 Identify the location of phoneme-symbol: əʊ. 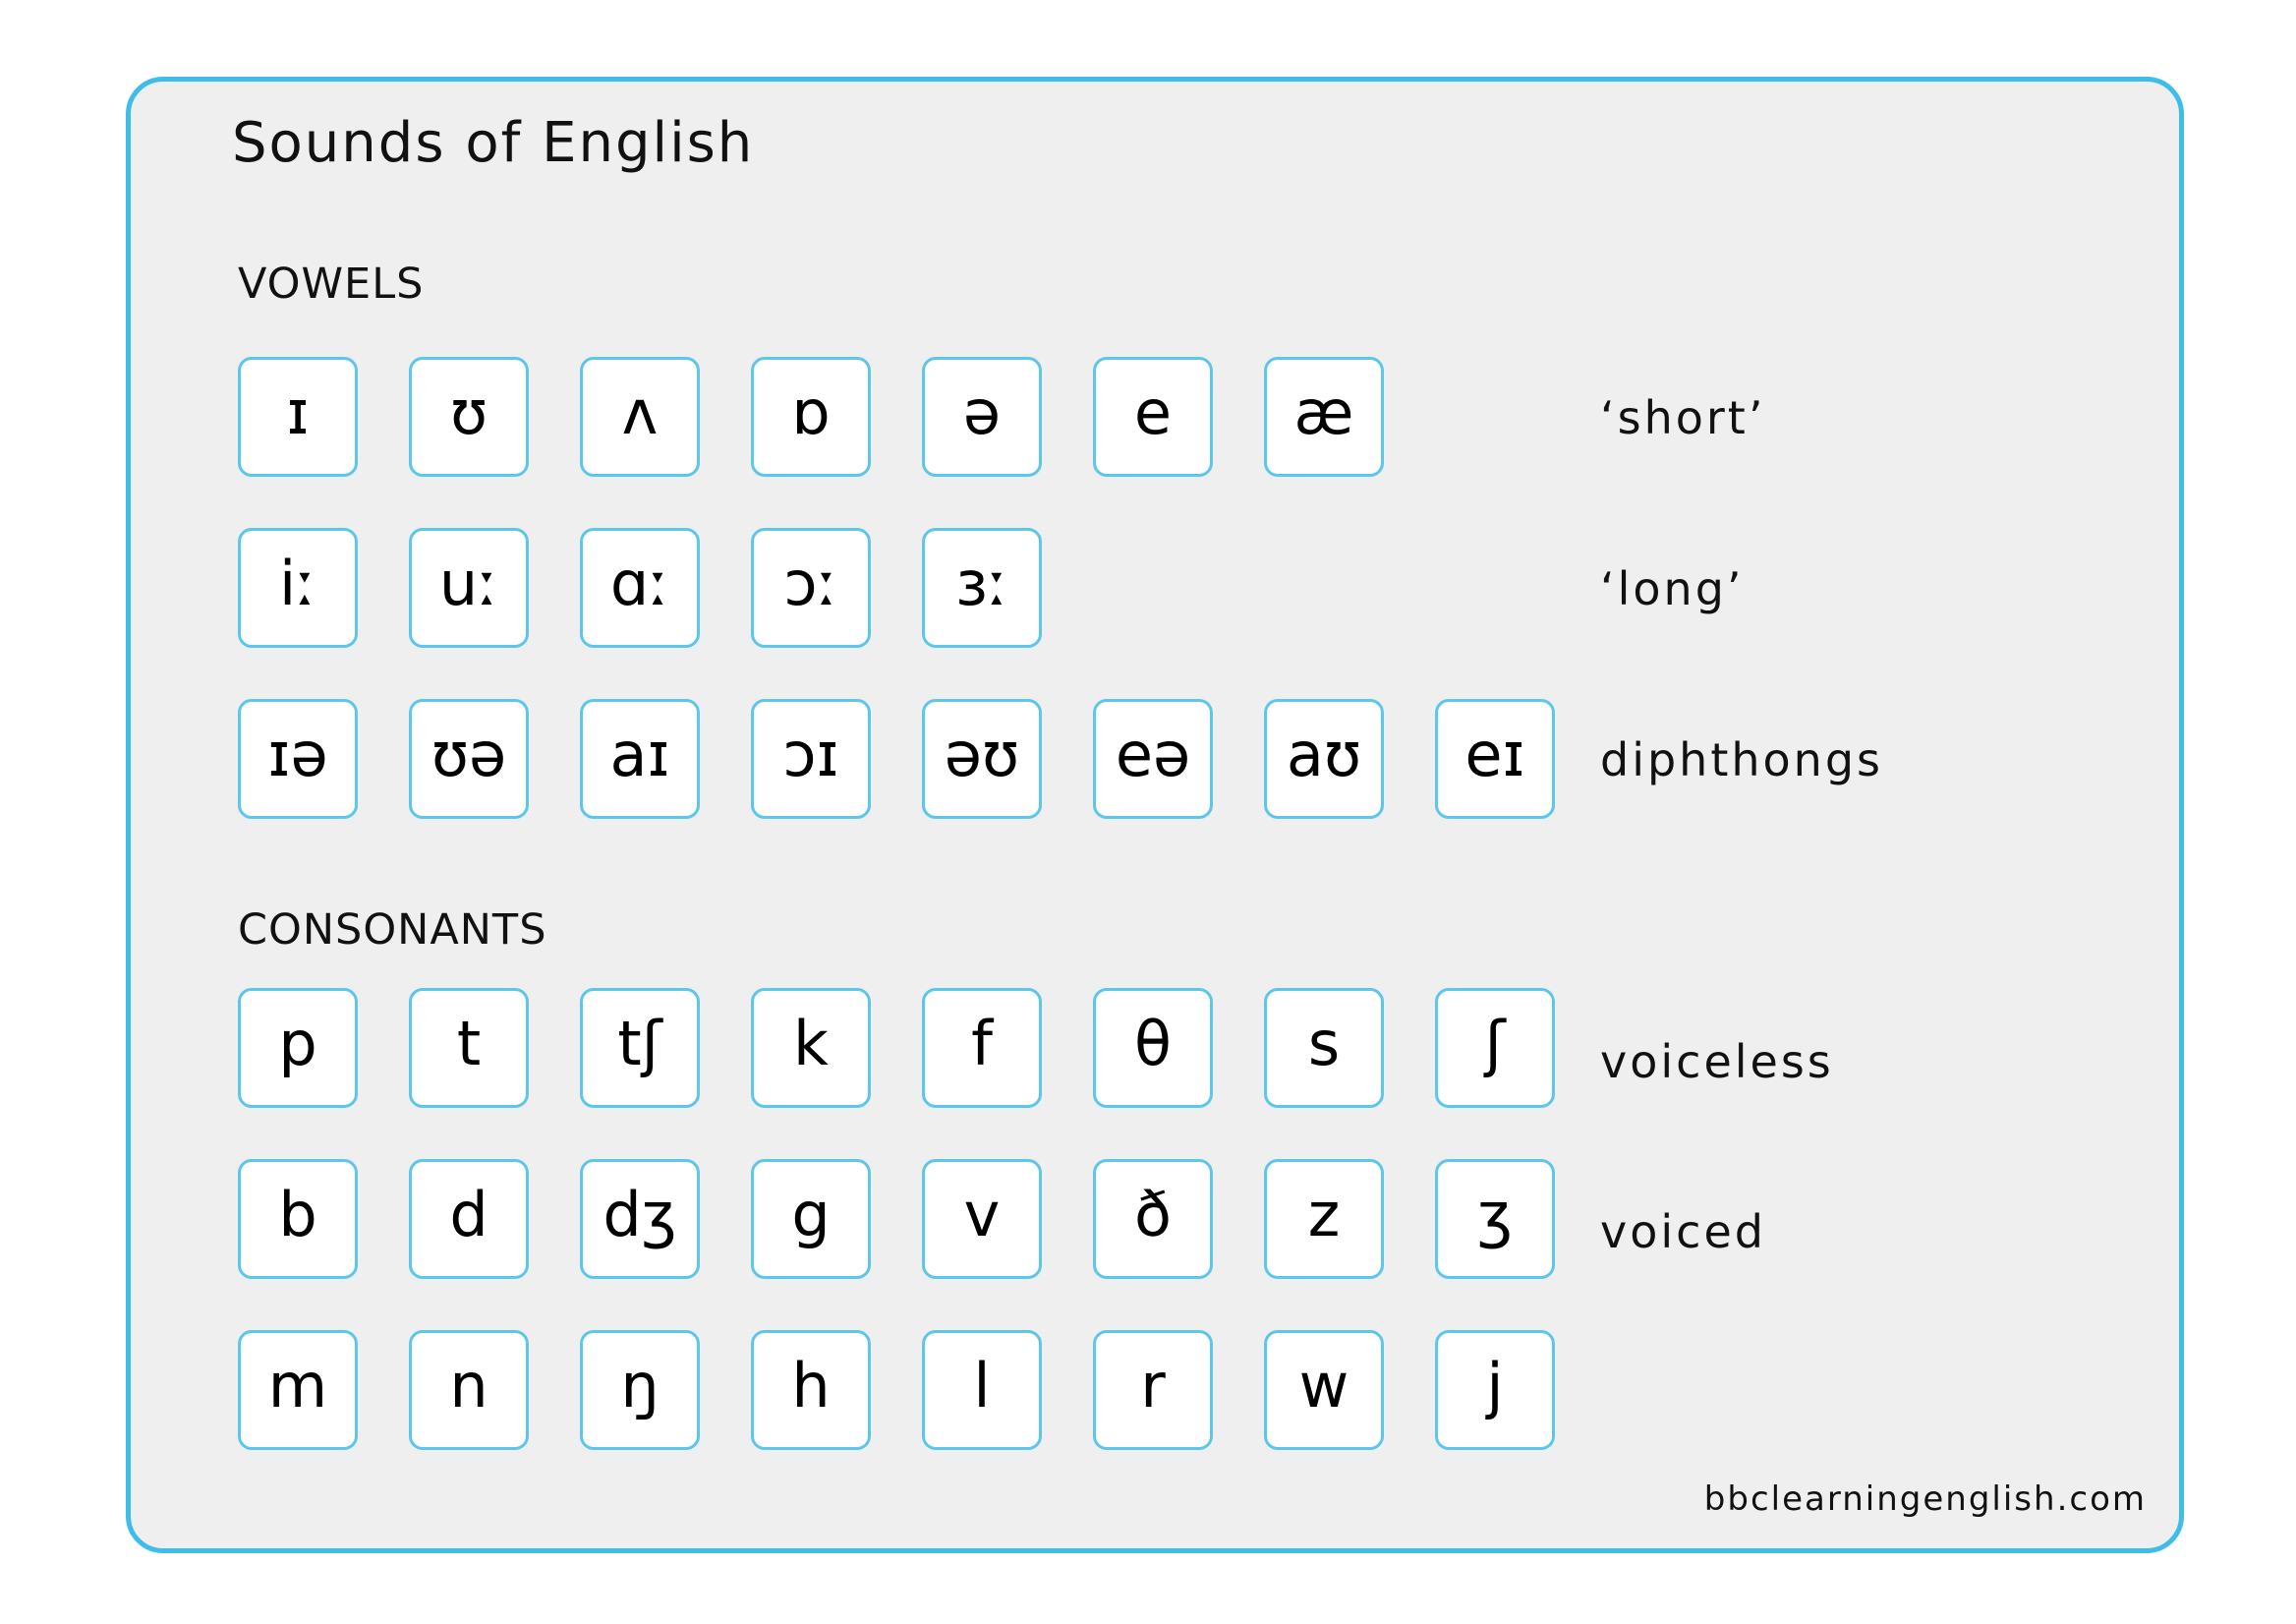
(982, 754).